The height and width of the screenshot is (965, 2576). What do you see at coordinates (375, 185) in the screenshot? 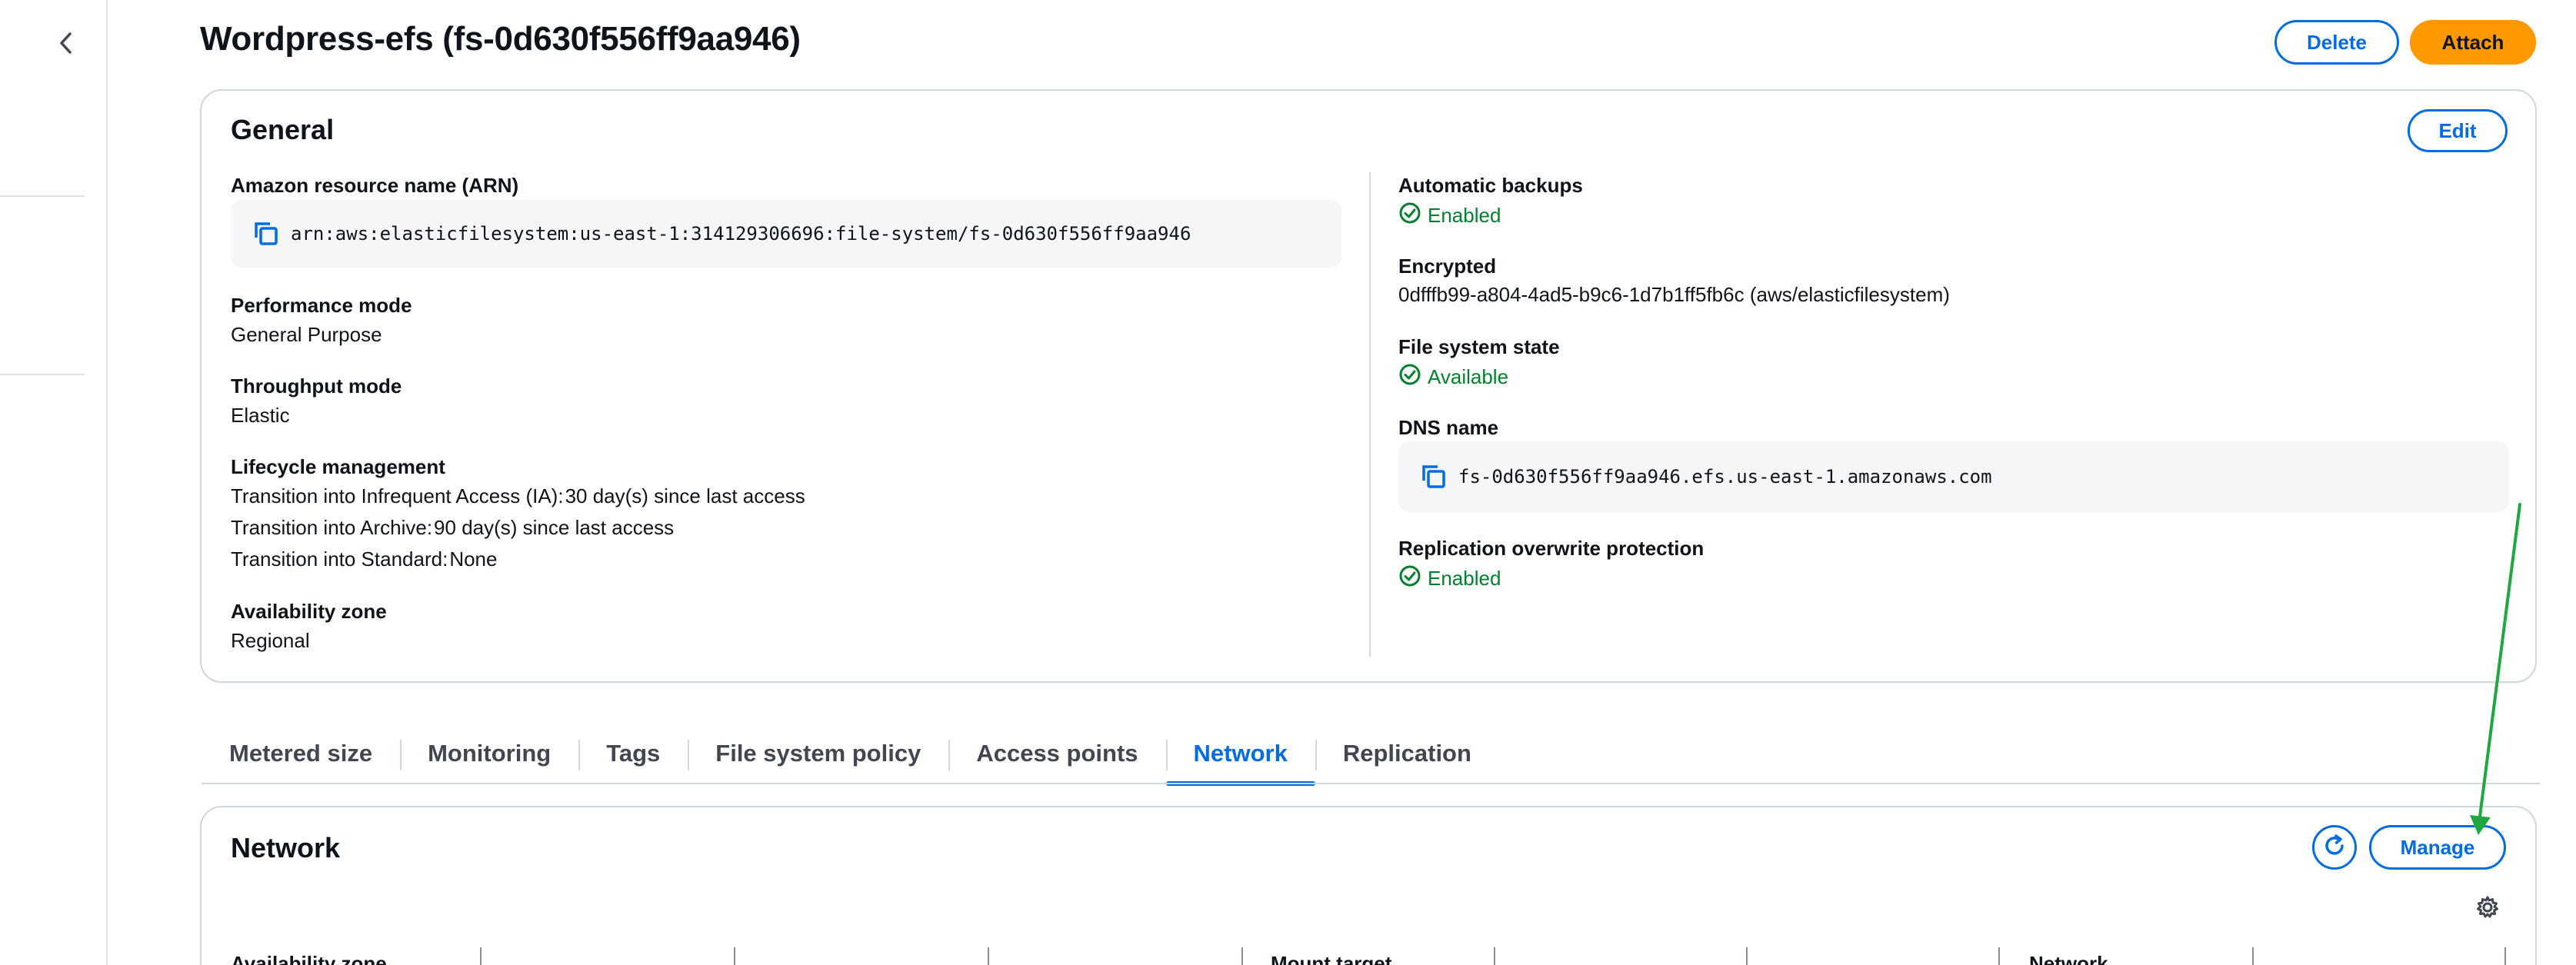
I see `arn-label: Amazon resource name (ARN)` at bounding box center [375, 185].